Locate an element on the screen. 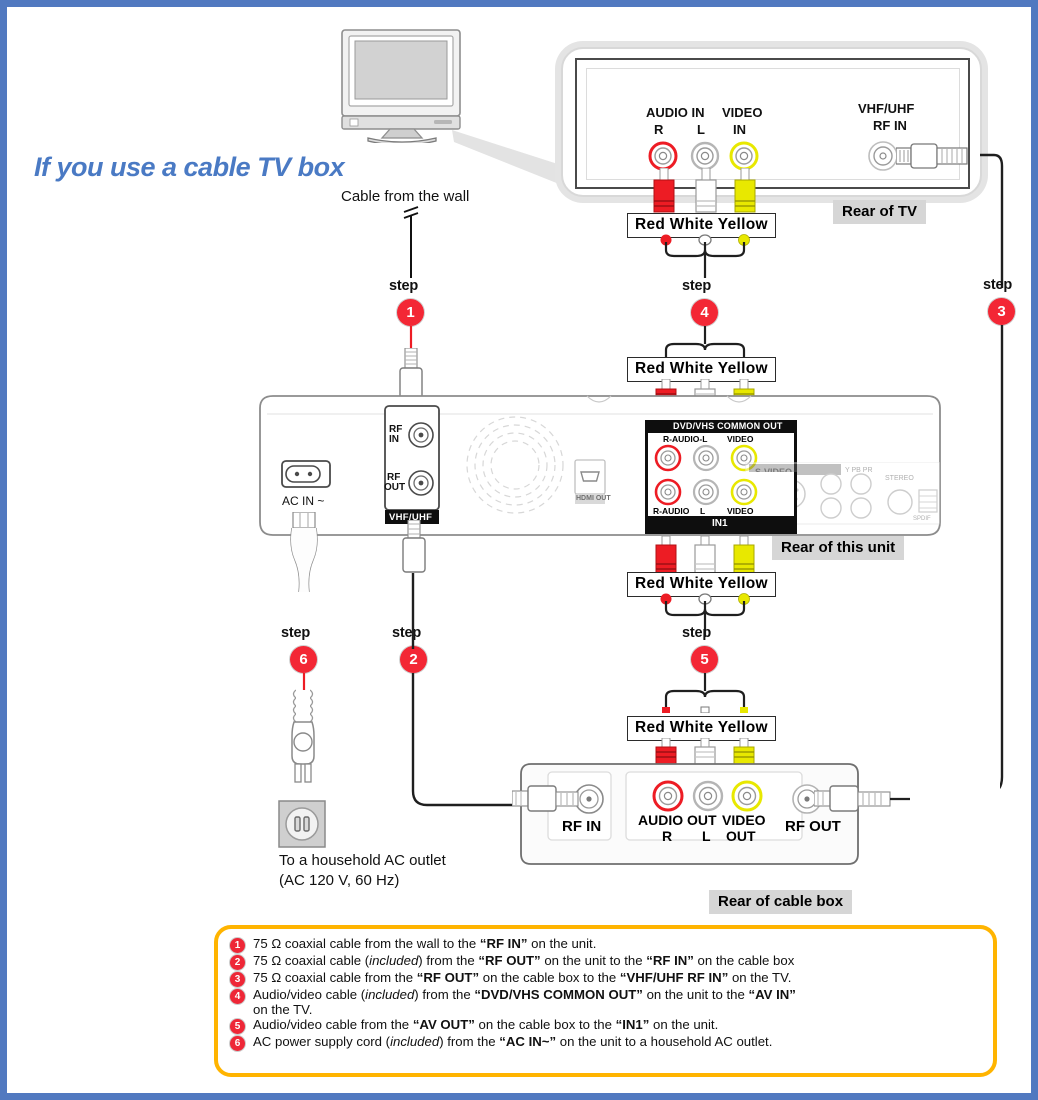 The image size is (1038, 1100). ac-outlet-text-line1: To a household AC outlet is located at coordinates (362, 860).